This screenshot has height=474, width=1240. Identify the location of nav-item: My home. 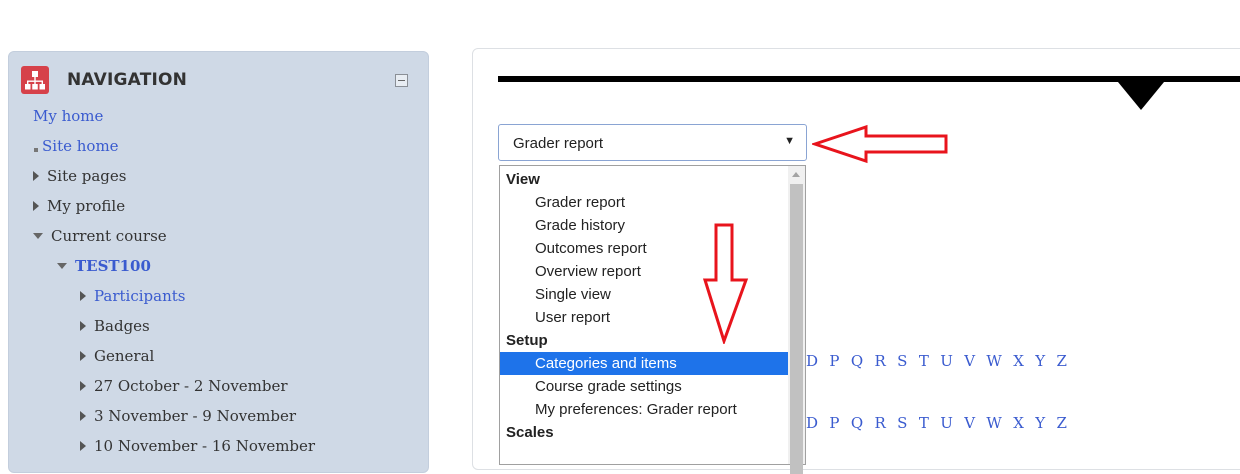
(68, 116).